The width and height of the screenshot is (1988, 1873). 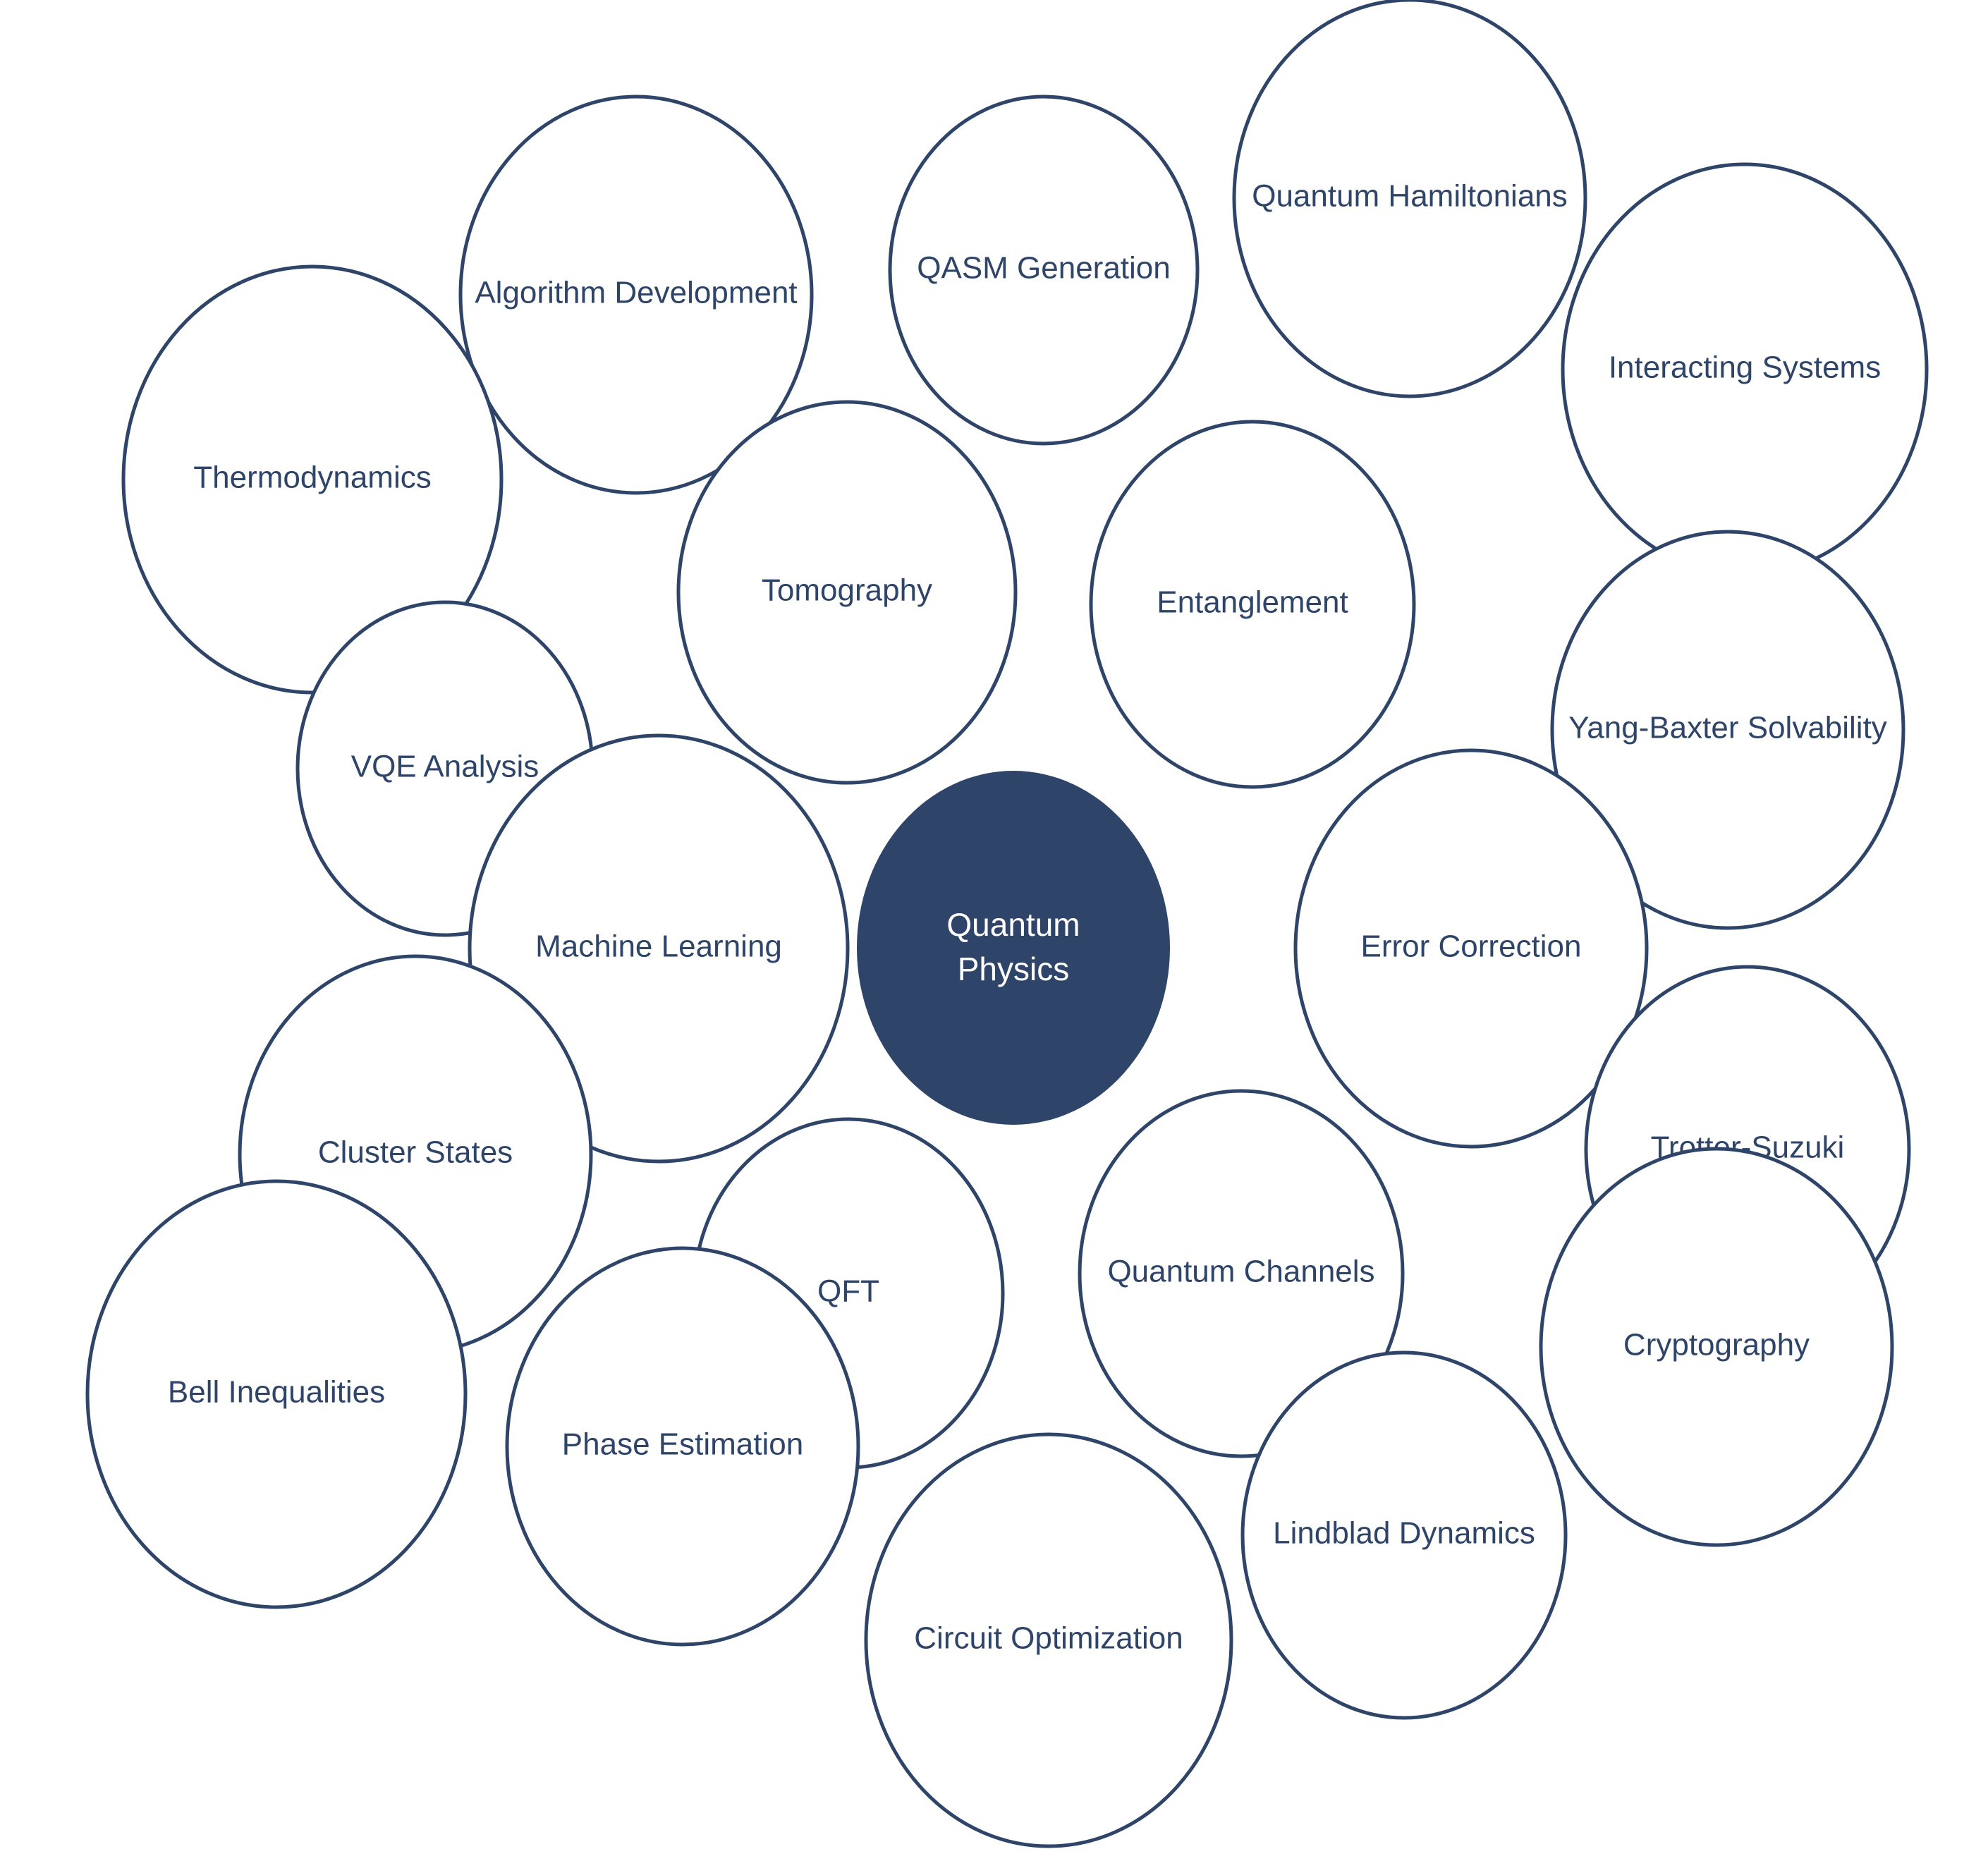 What do you see at coordinates (1240, 1272) in the screenshot?
I see `bubble-label-quantum-channels: Quantum Channels` at bounding box center [1240, 1272].